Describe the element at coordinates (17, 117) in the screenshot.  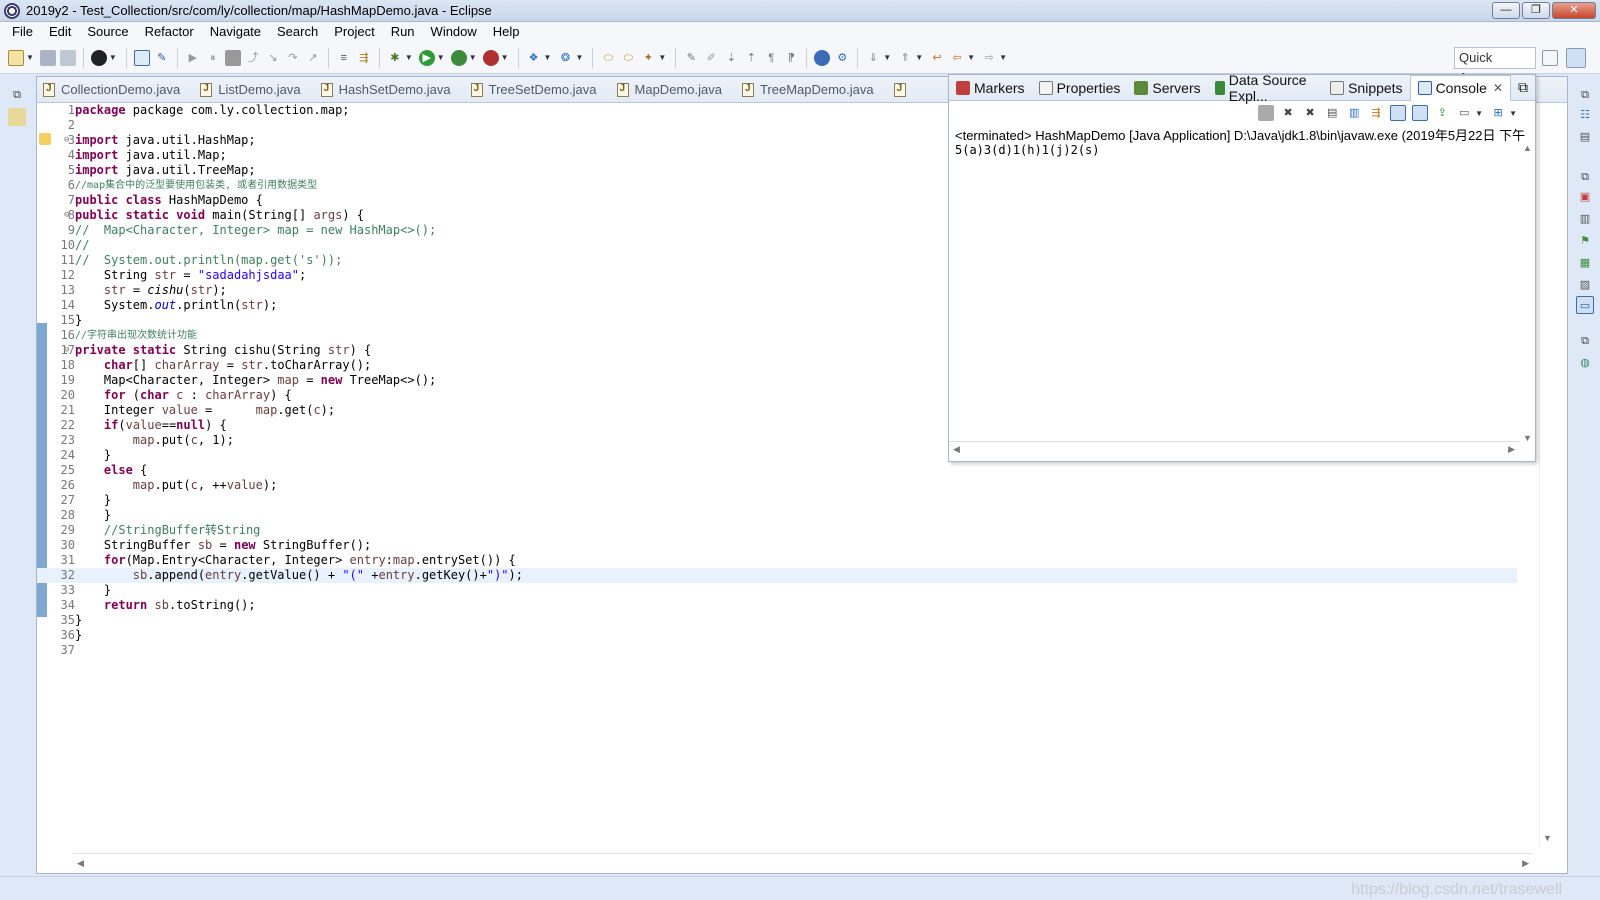
I see `project-explorer-icon` at that location.